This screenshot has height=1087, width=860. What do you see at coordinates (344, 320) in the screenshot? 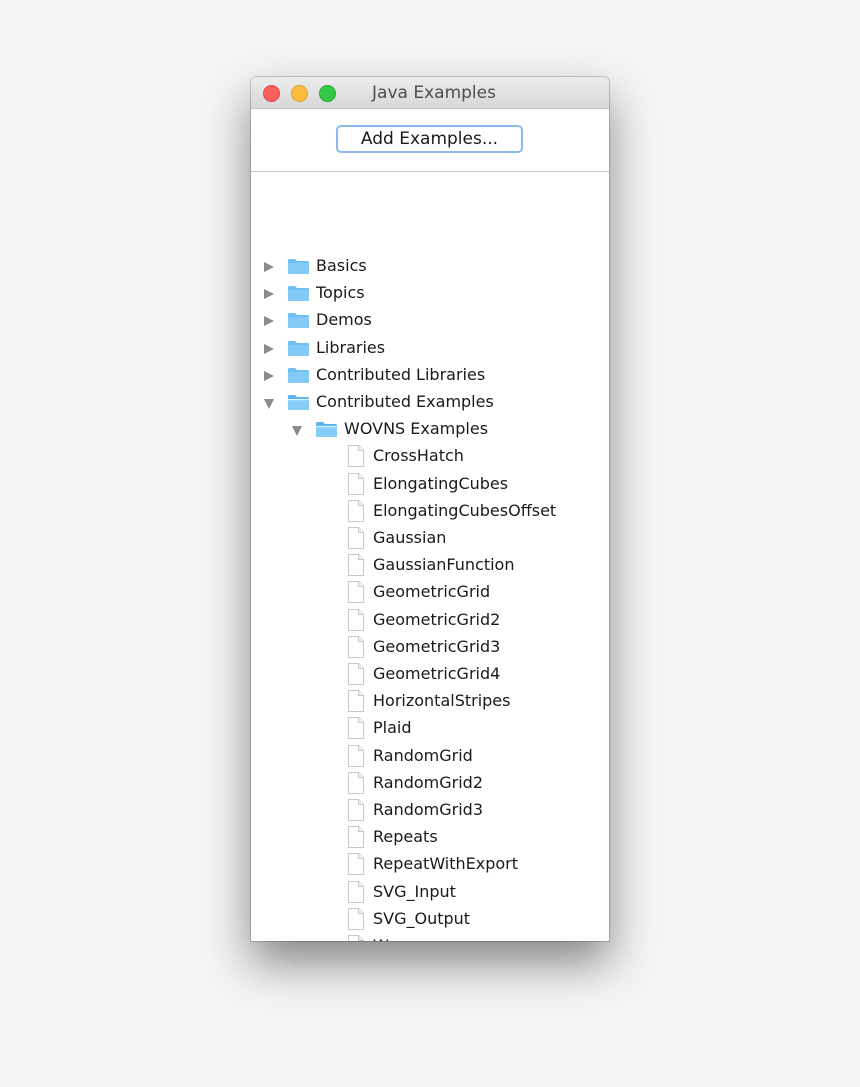
I see `tree-item-label: Demos` at bounding box center [344, 320].